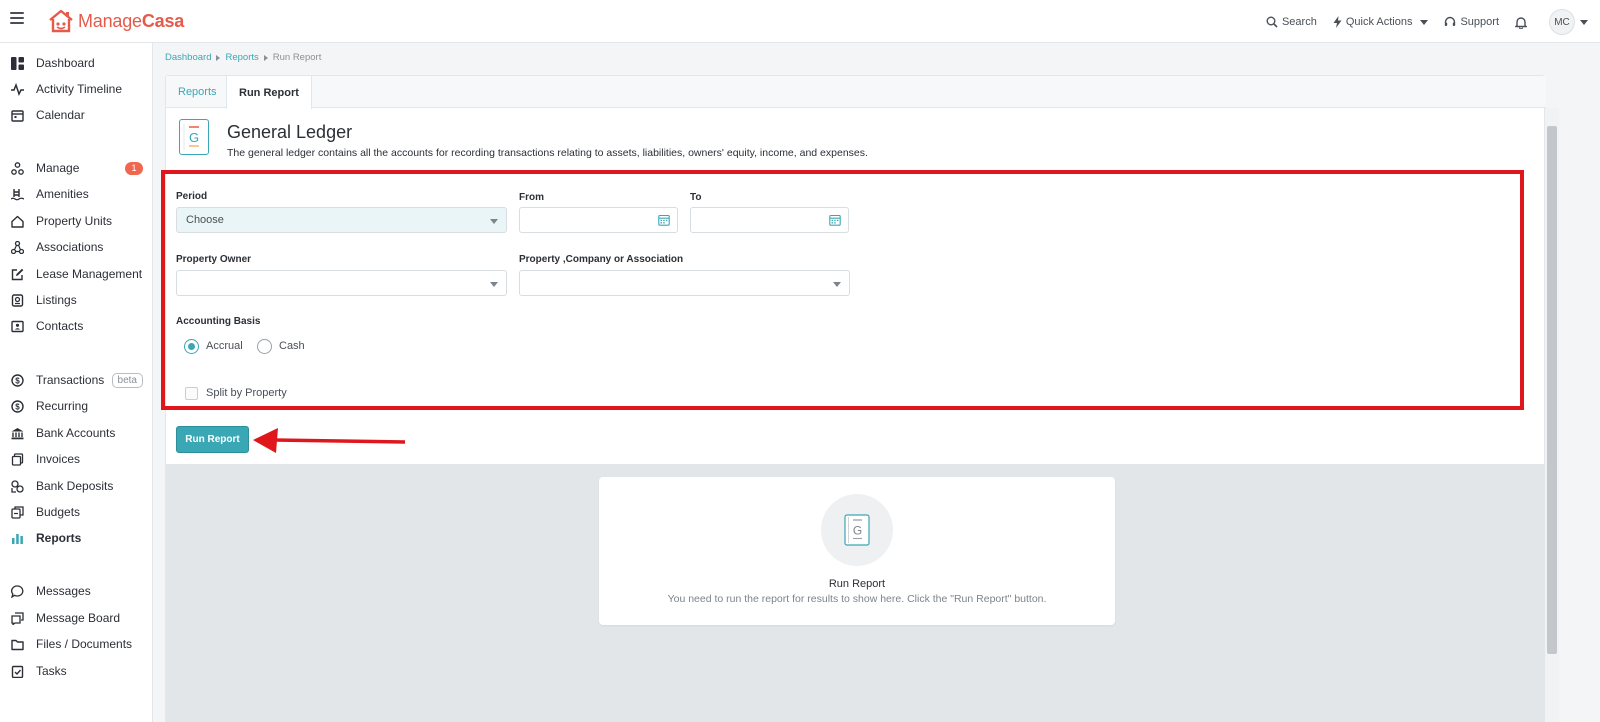 This screenshot has height=722, width=1600. Describe the element at coordinates (218, 57) in the screenshot. I see `chevron-right-icon` at that location.